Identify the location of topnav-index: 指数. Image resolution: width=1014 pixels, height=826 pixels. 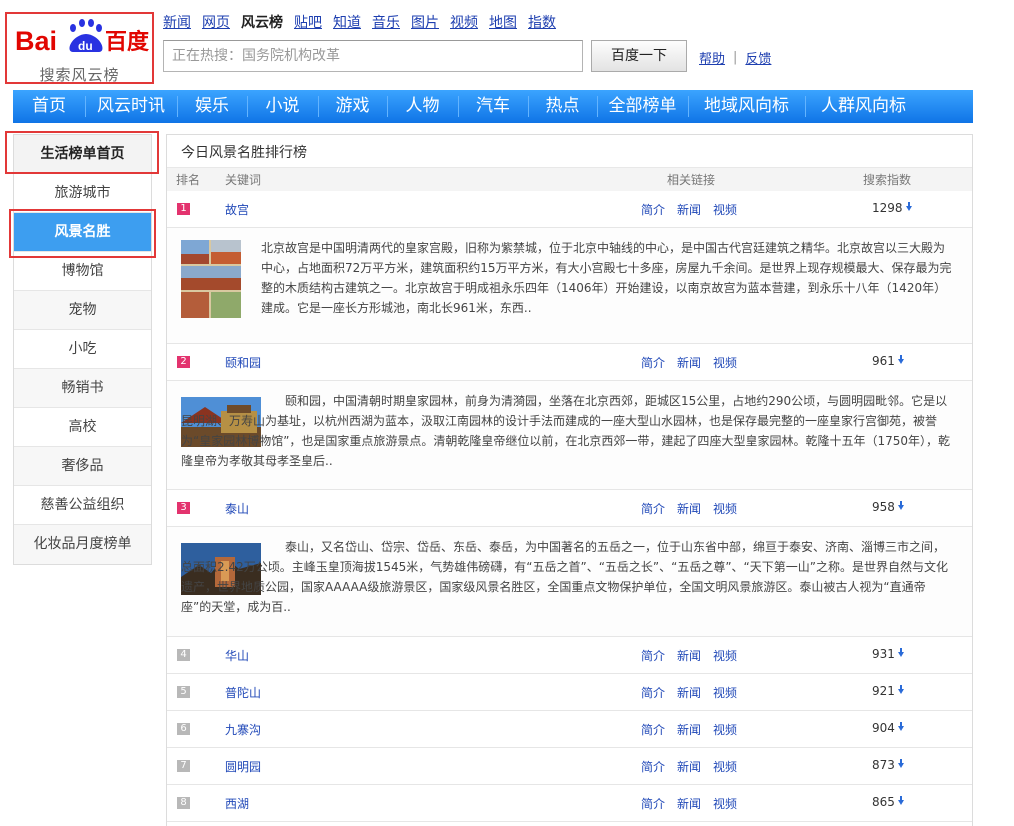
(542, 23).